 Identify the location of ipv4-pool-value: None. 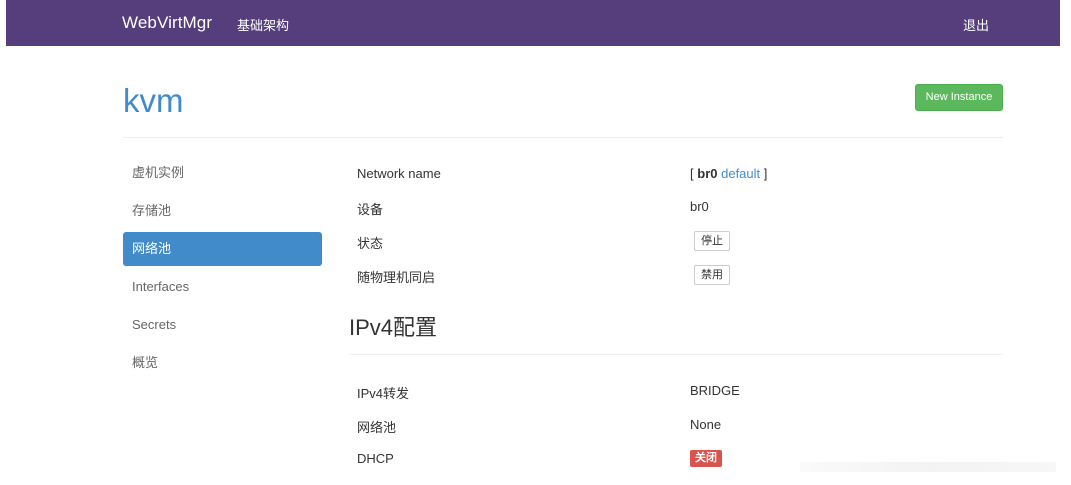
(706, 424).